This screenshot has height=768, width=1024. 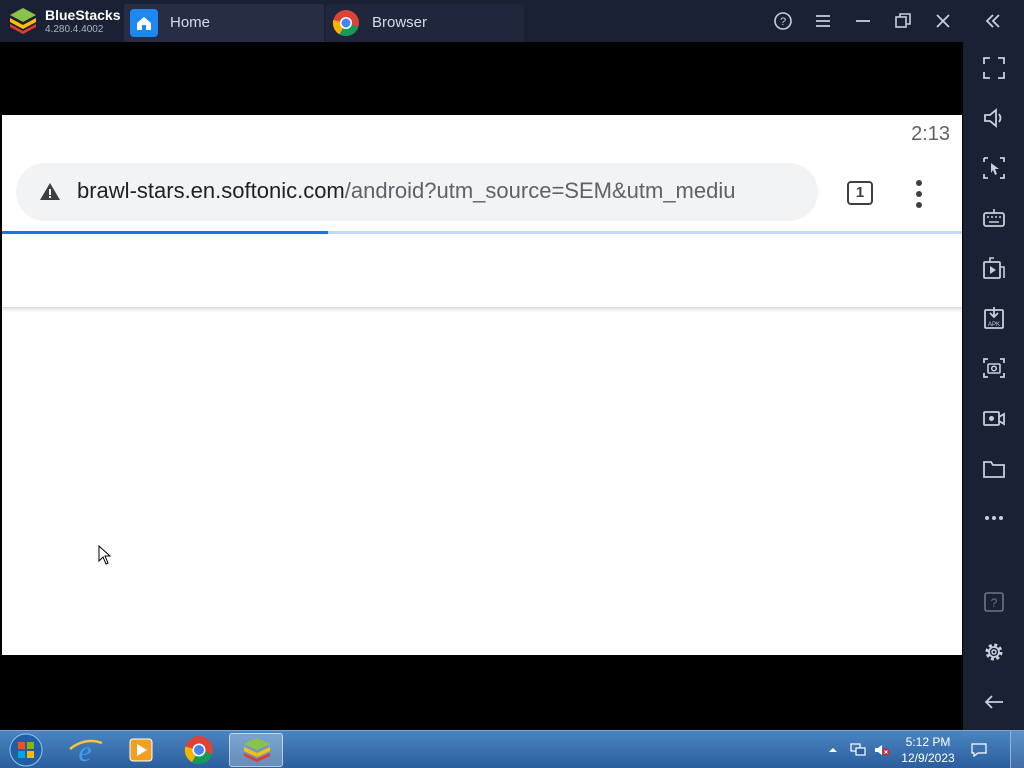 I want to click on overflow-menu-icon, so click(x=919, y=194).